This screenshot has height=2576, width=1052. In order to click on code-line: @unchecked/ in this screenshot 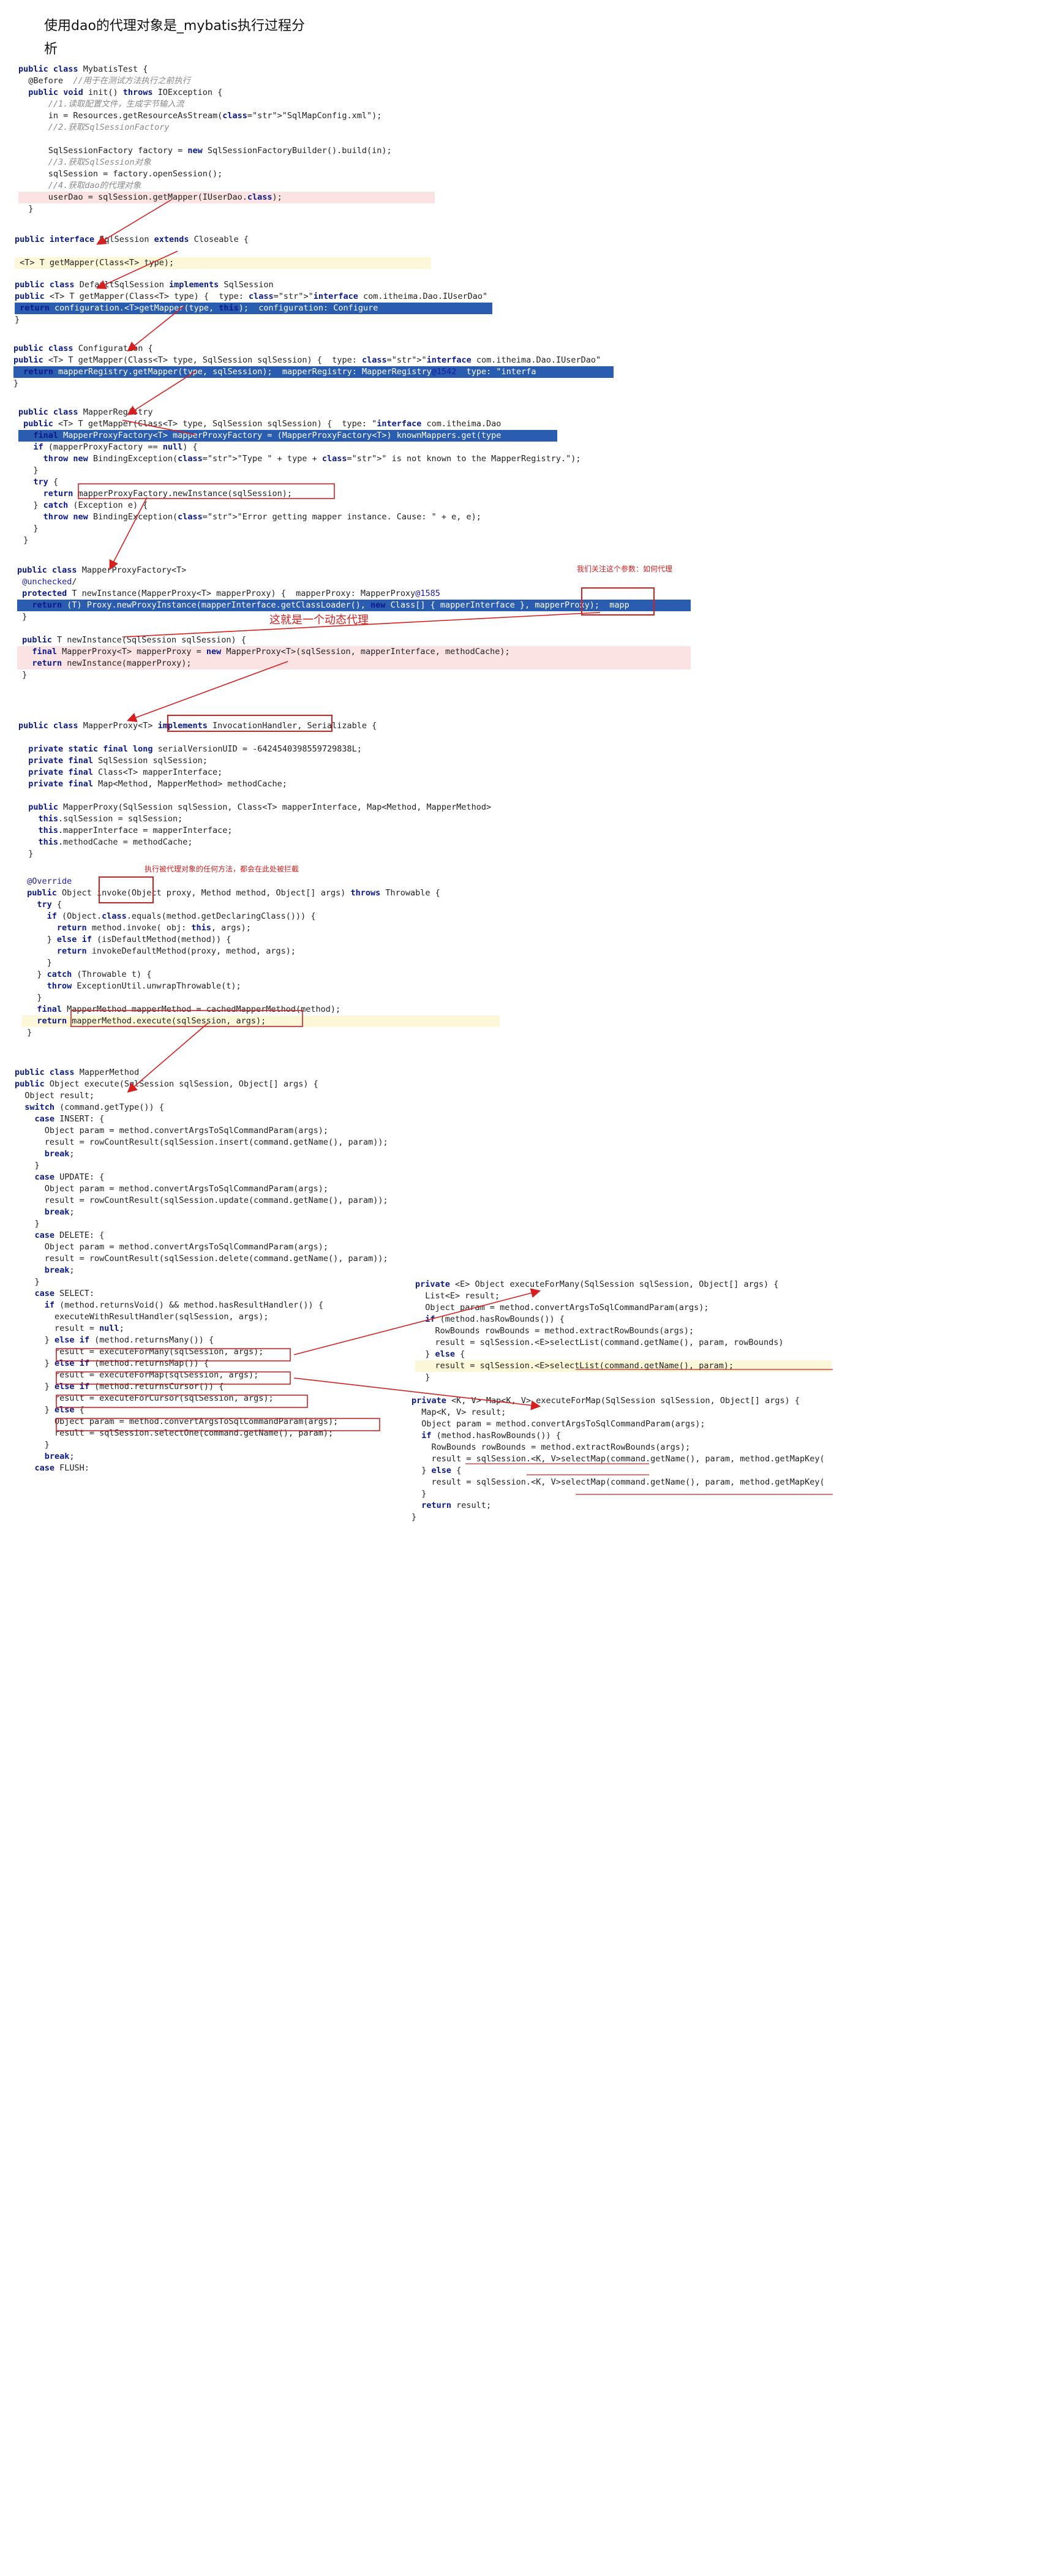, I will do `click(50, 582)`.